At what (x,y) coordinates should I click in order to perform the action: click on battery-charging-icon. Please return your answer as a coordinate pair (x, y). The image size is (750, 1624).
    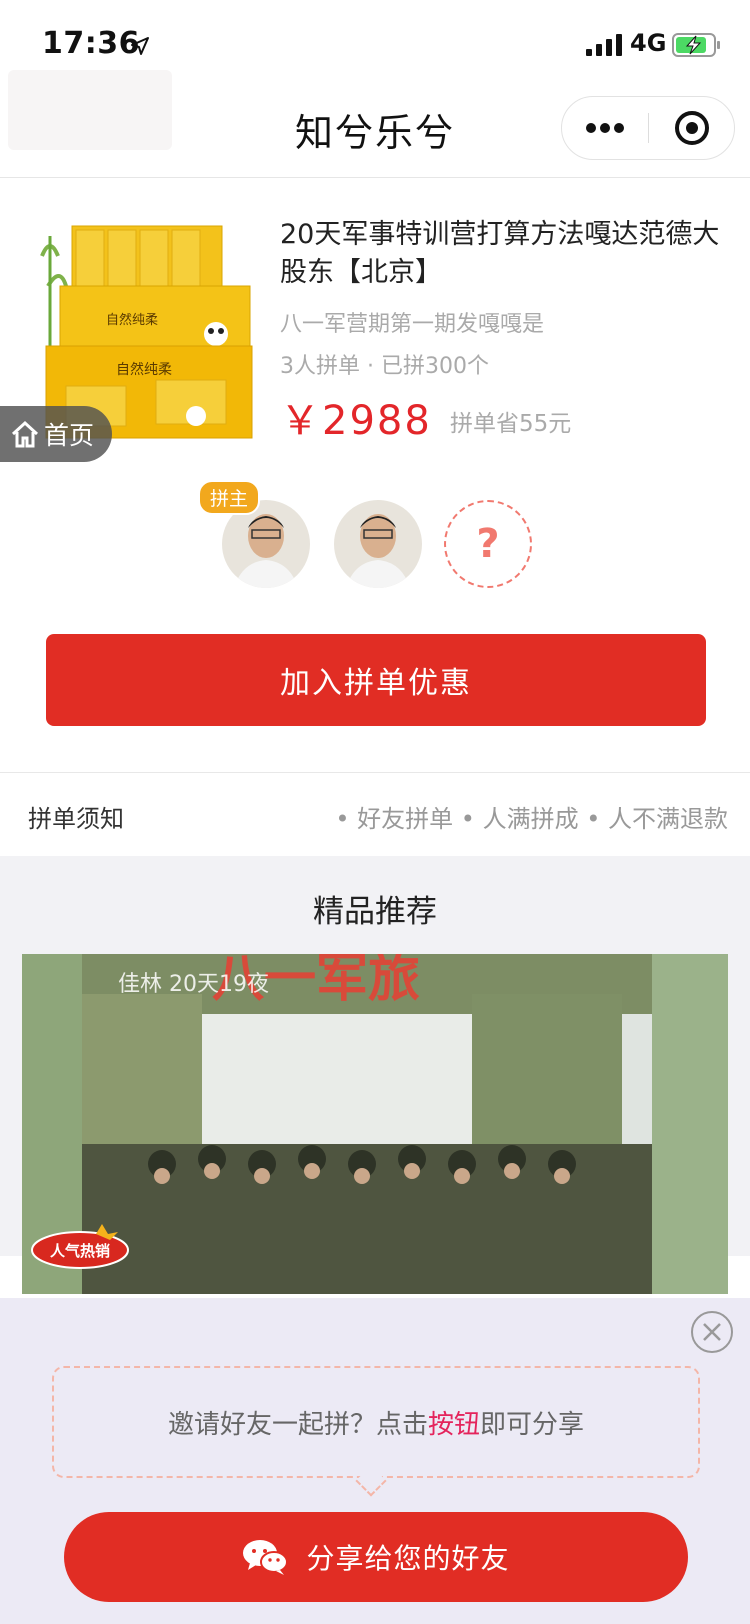
    Looking at the image, I should click on (696, 45).